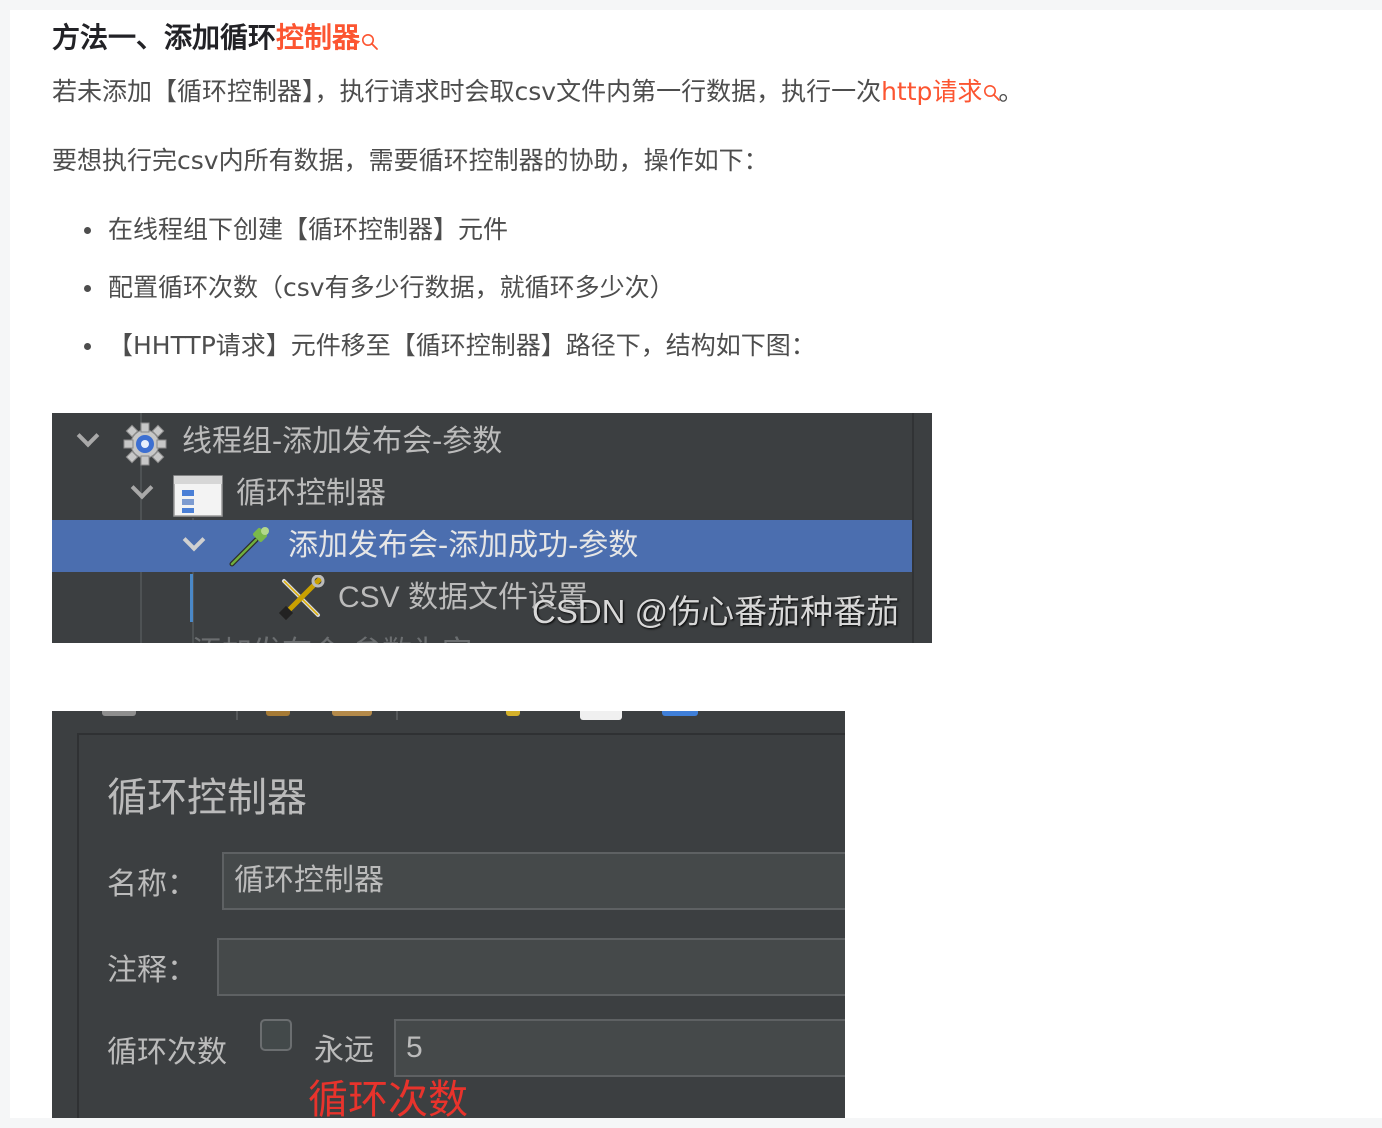  I want to click on tree-row-http-request: 添加发布会-添加成功-参数, so click(483, 546).